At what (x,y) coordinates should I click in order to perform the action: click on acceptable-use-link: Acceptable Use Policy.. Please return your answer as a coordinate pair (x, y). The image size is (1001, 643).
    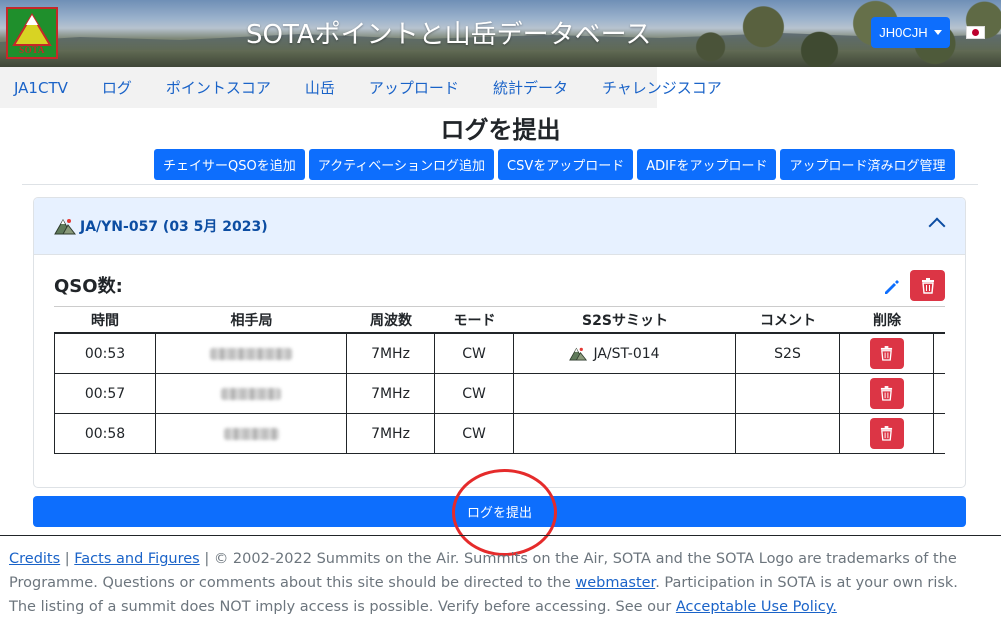
    Looking at the image, I should click on (756, 607).